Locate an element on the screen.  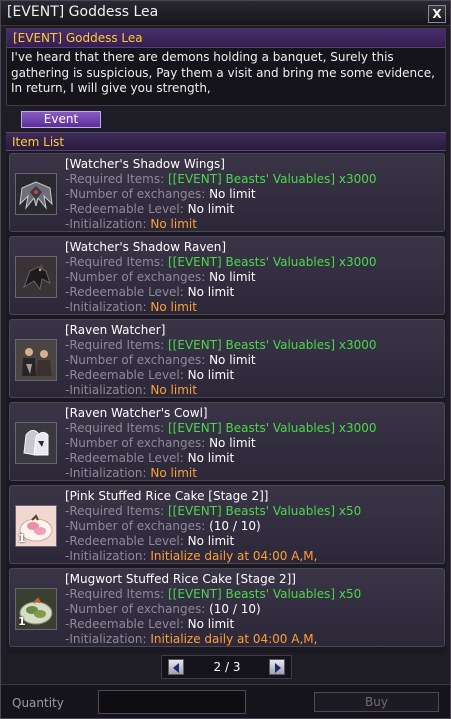
wings-icon is located at coordinates (36, 194).